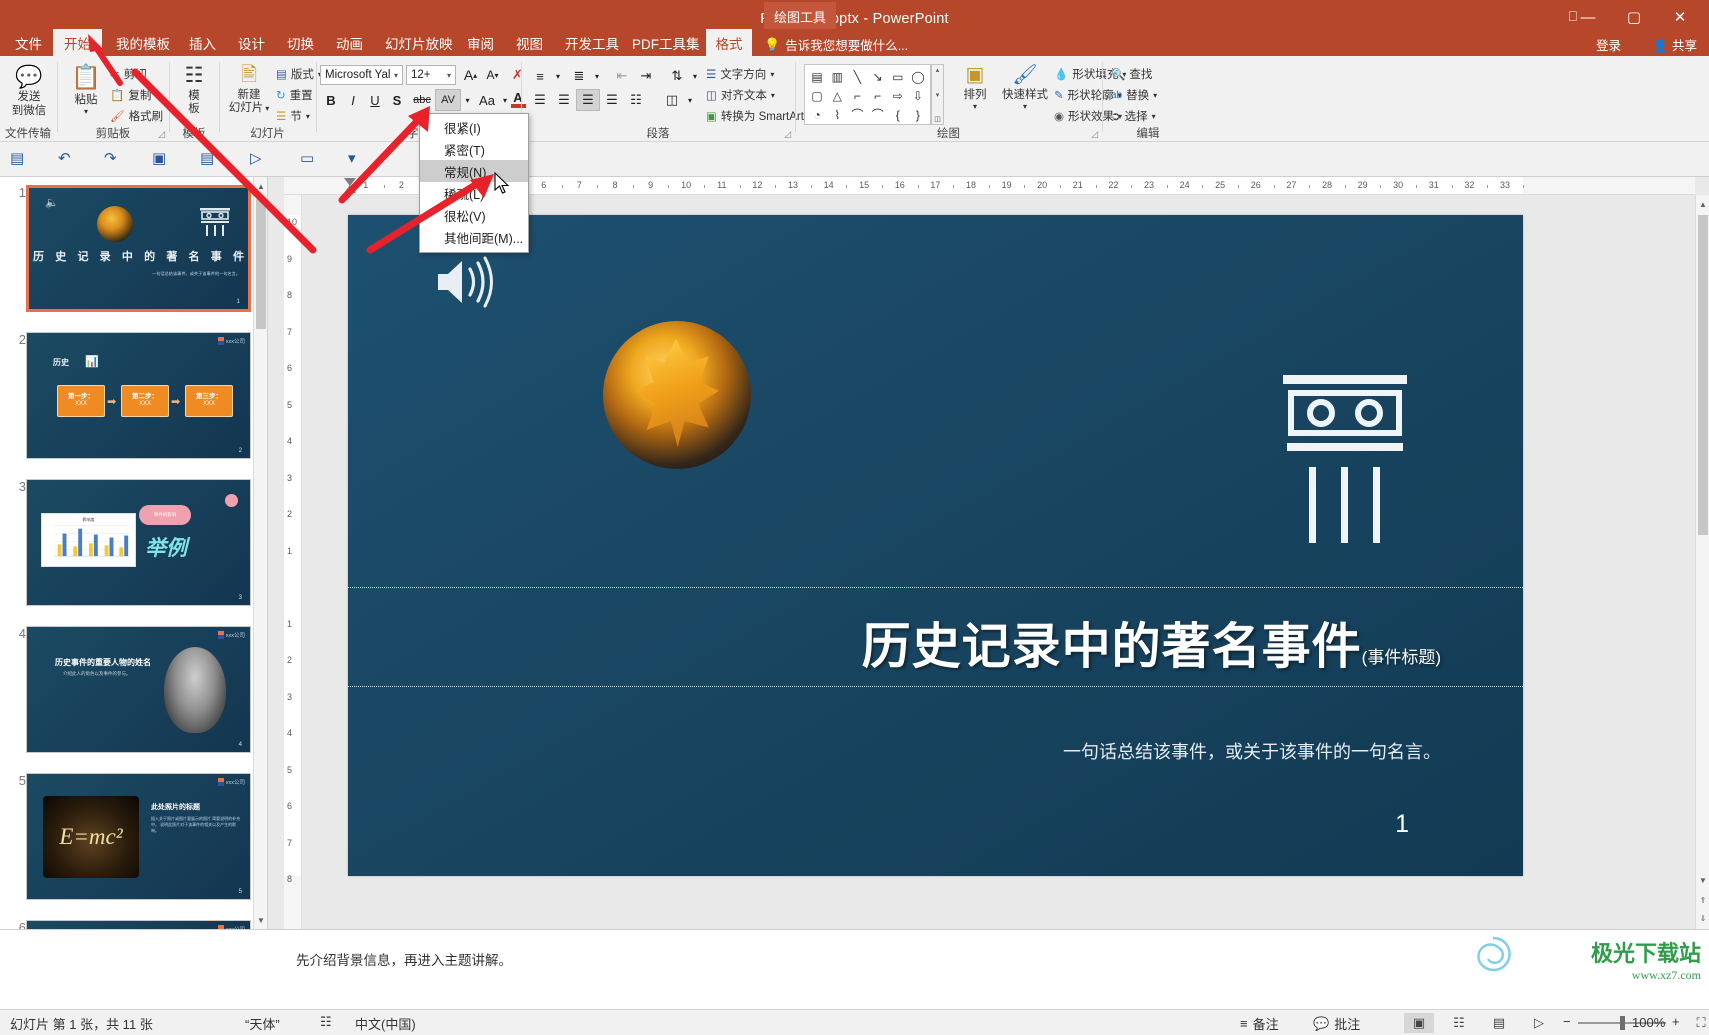  I want to click on zoom-in-button: +, so click(1676, 1021).